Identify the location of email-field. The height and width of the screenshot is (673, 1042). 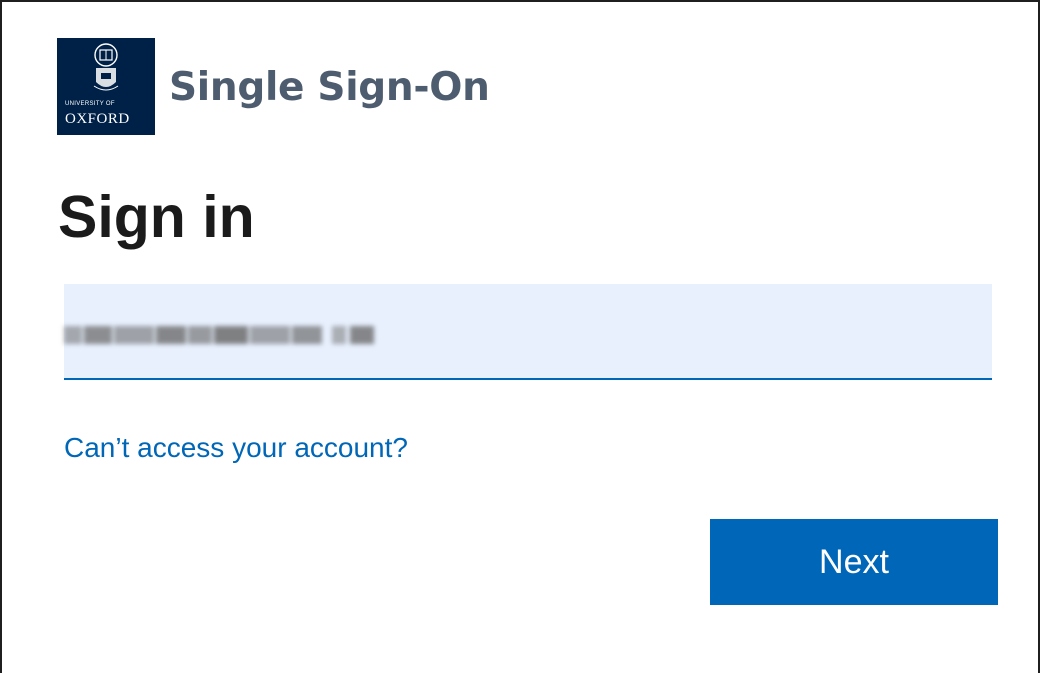
(528, 331).